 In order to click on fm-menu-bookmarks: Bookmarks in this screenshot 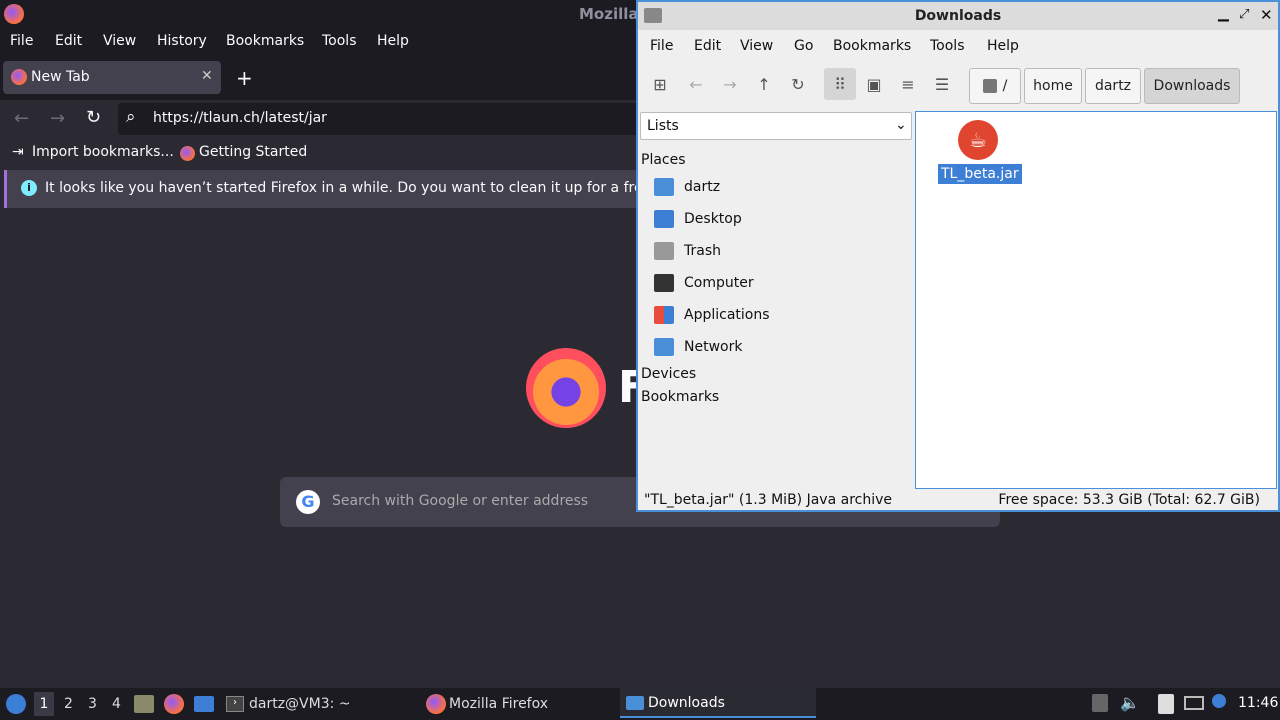, I will do `click(872, 46)`.